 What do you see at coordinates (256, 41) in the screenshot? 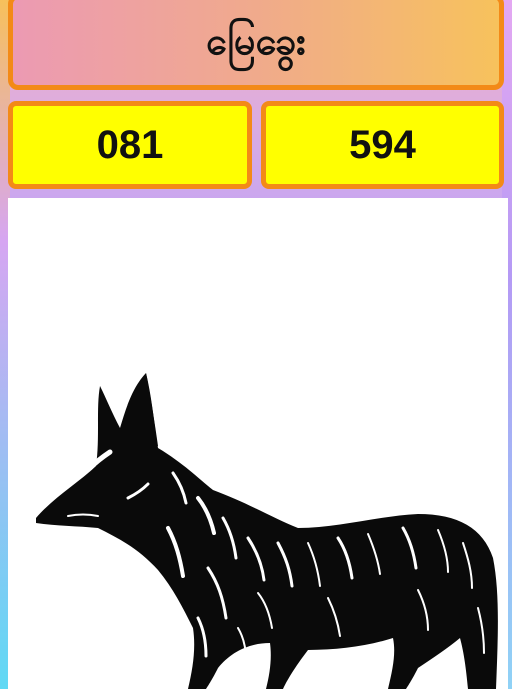
I see `page-title: မြေခွေး` at bounding box center [256, 41].